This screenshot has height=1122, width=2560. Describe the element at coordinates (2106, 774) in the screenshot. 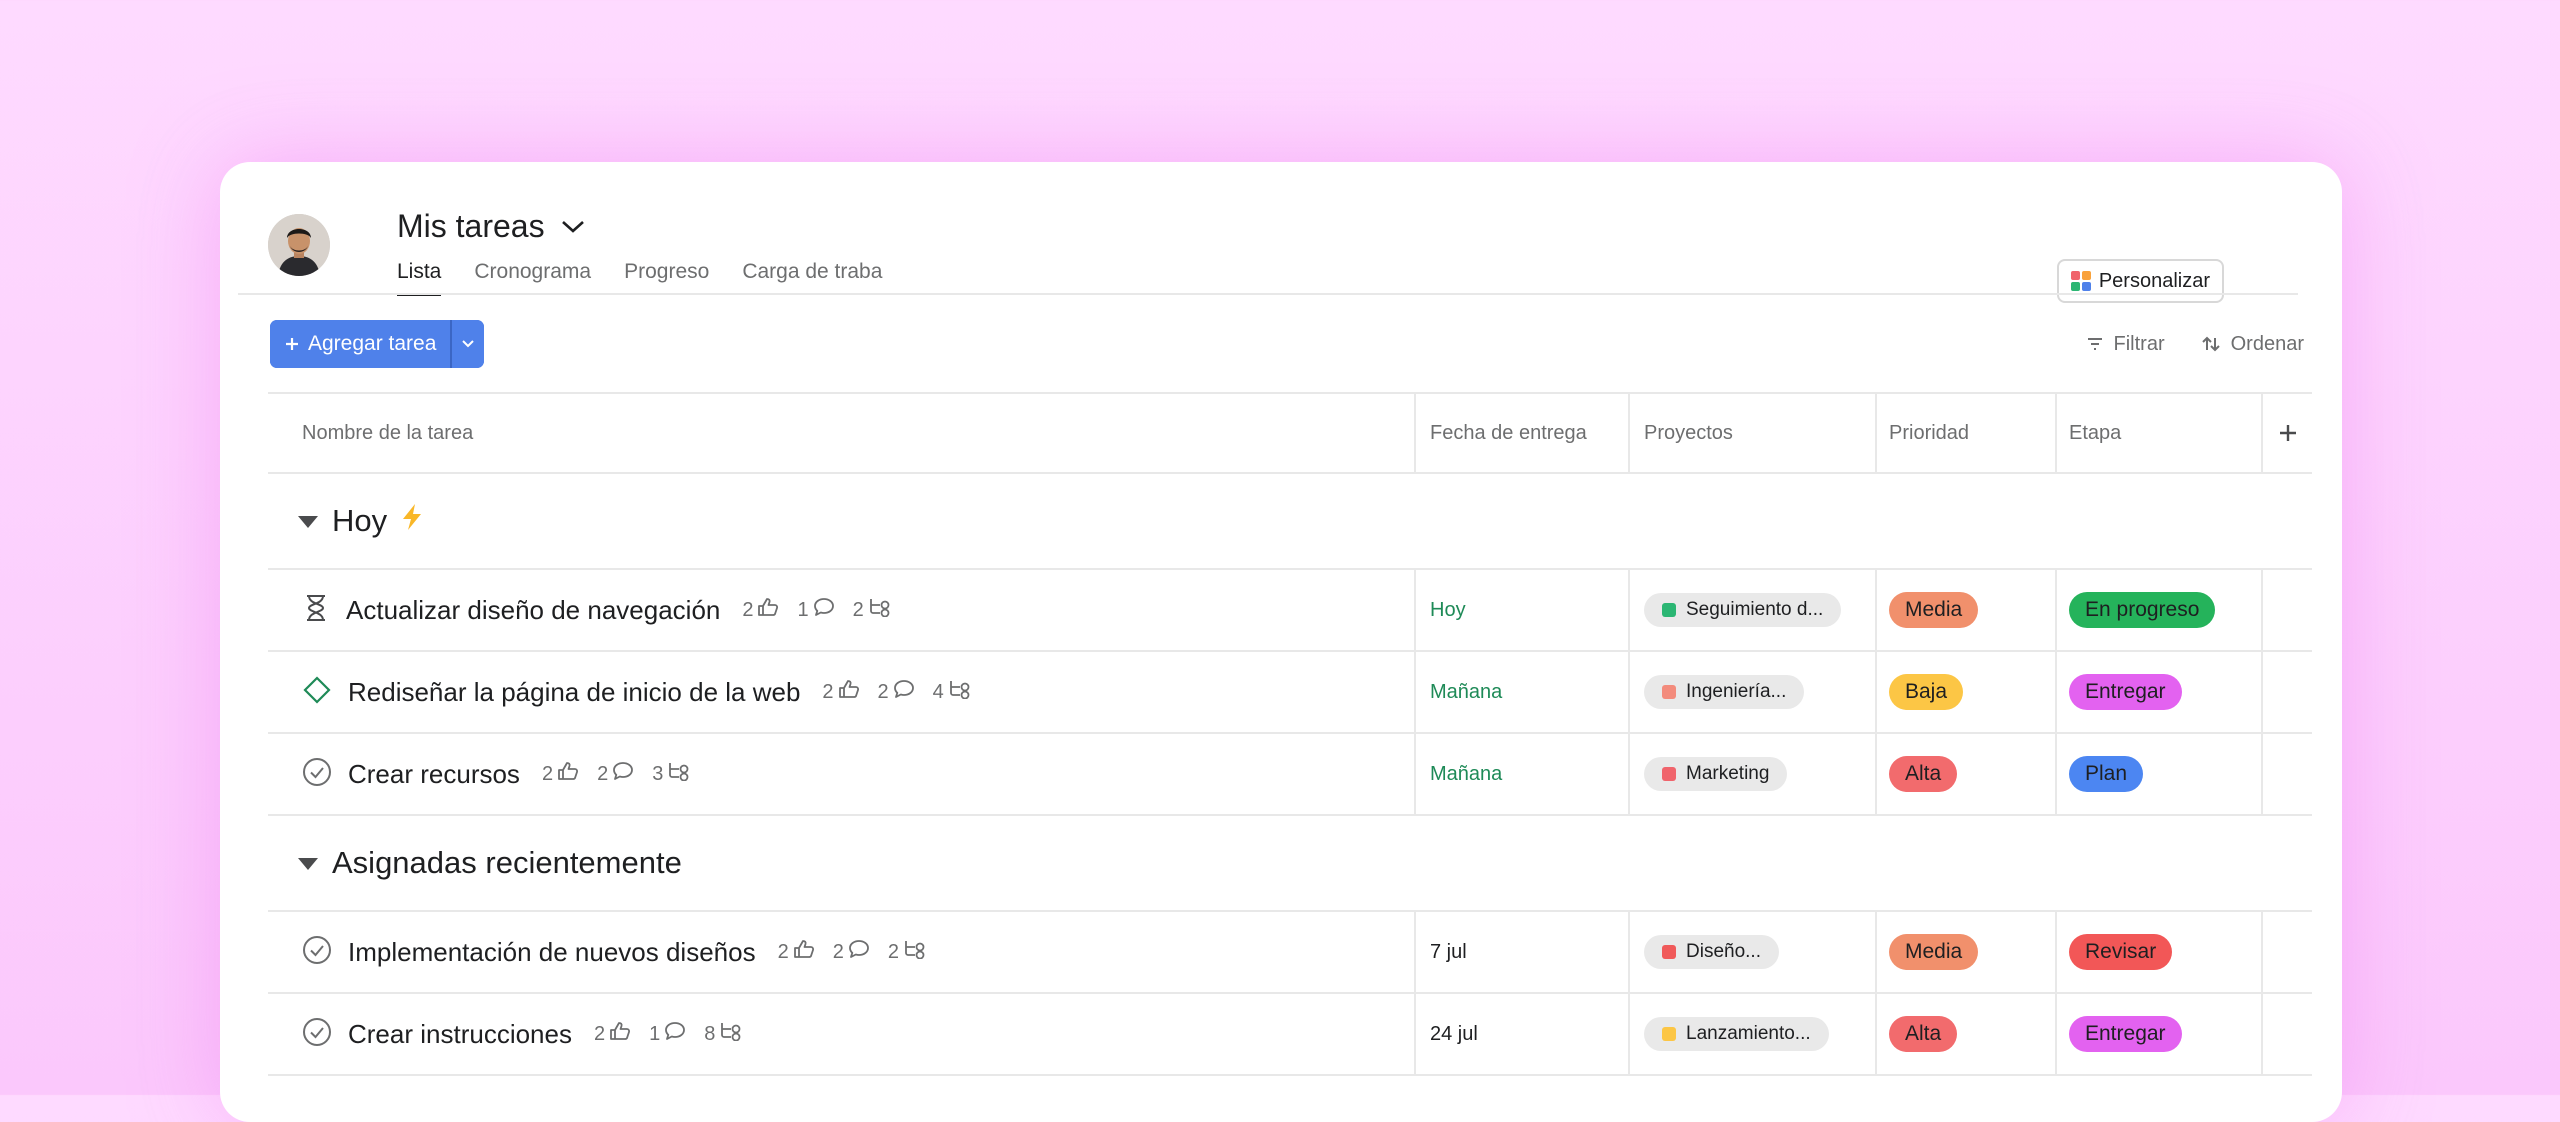

I see `stage-badge: Plan` at that location.